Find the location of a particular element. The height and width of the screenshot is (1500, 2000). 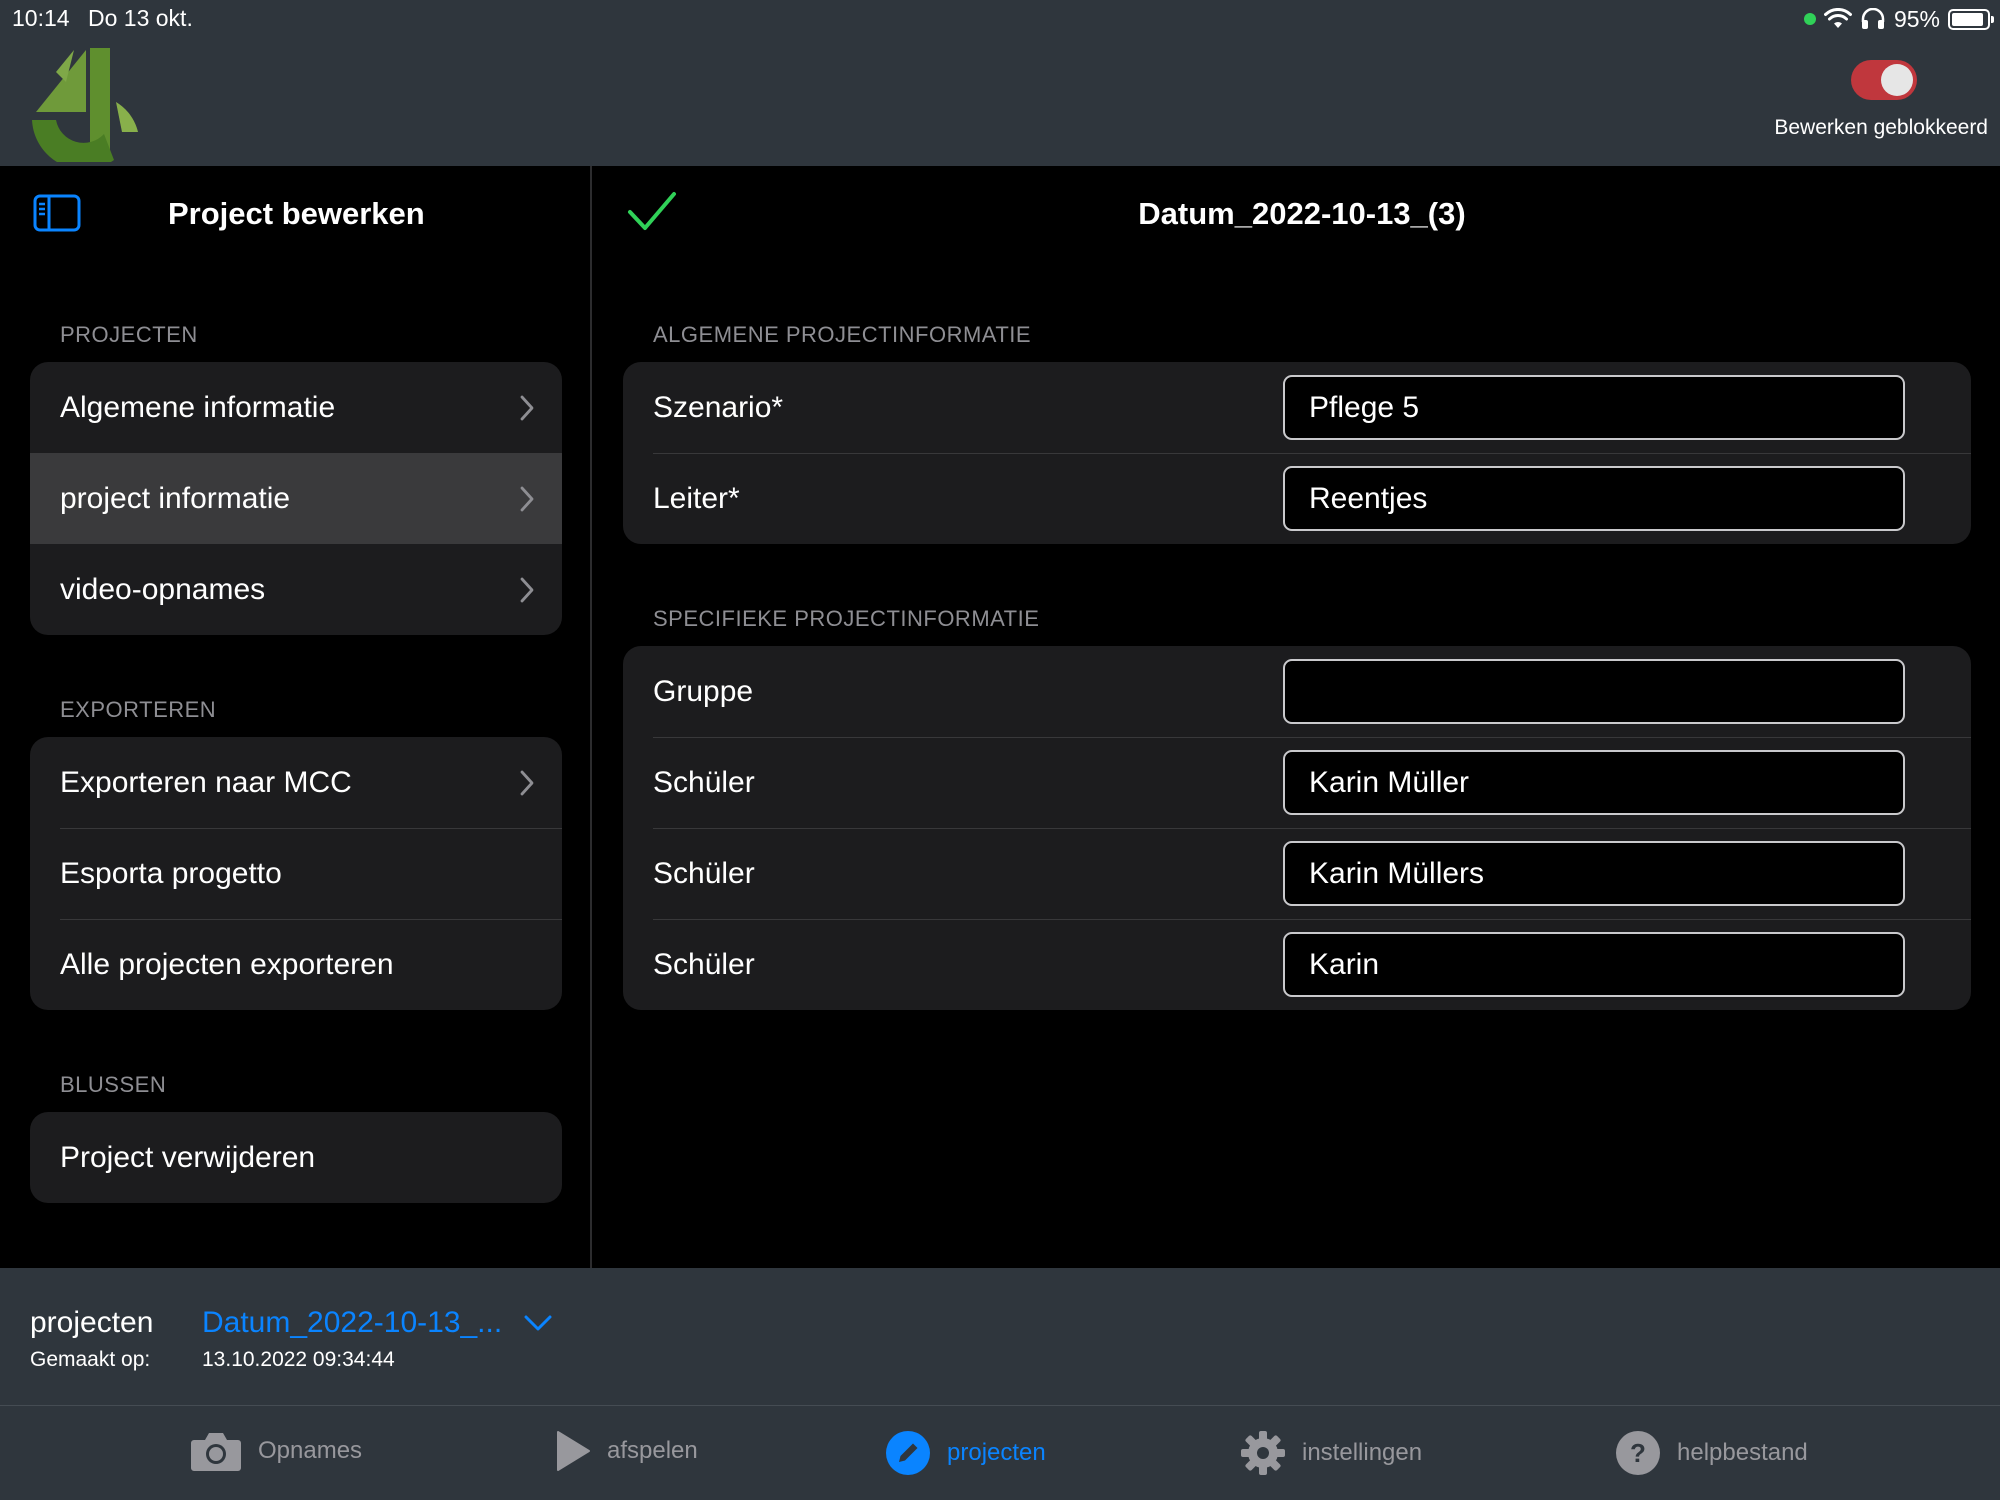

sidebar-item-alle-projecten-exporteren: Alle projecten exporteren is located at coordinates (296, 964).